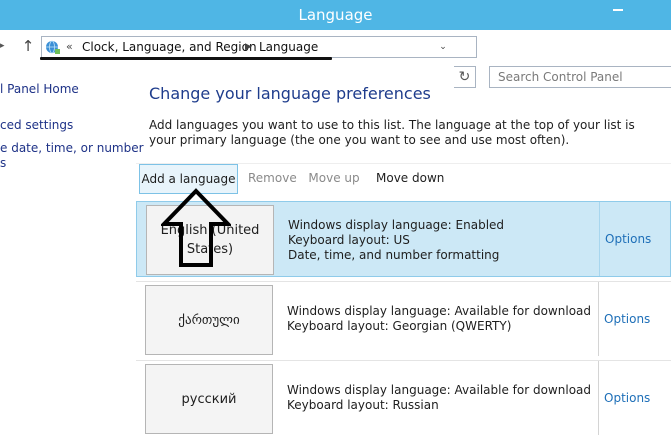 This screenshot has height=435, width=671. Describe the element at coordinates (36, 125) in the screenshot. I see `sidebar-advanced-settings: ced settings` at that location.